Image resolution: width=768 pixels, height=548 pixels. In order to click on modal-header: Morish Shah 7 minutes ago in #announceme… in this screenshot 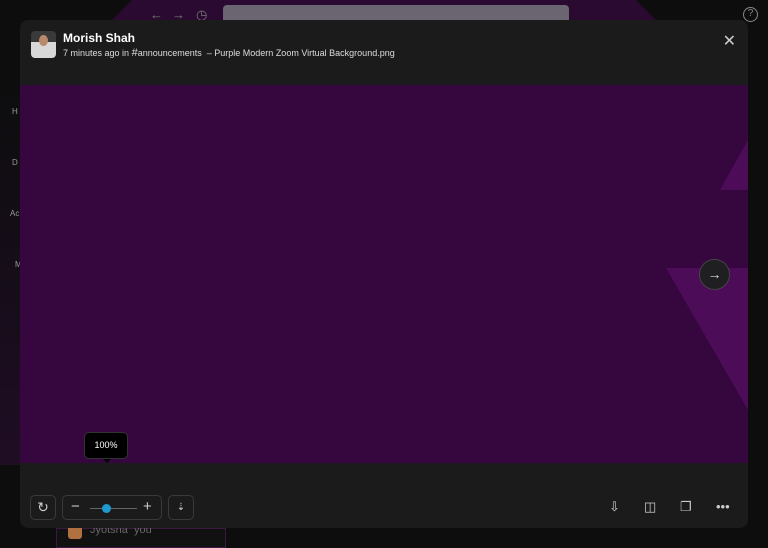, I will do `click(384, 52)`.